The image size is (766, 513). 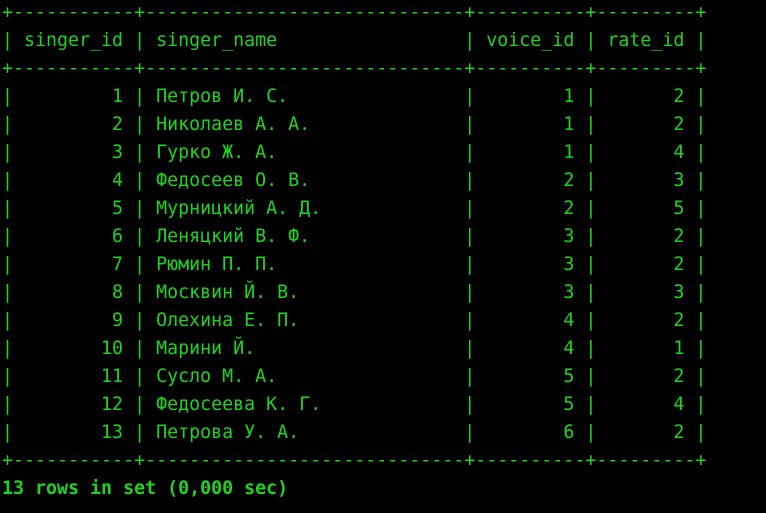 What do you see at coordinates (354, 236) in the screenshot?
I see `table-row: | 6 | Леняцкий В. Ф. | 3 | 2 |` at bounding box center [354, 236].